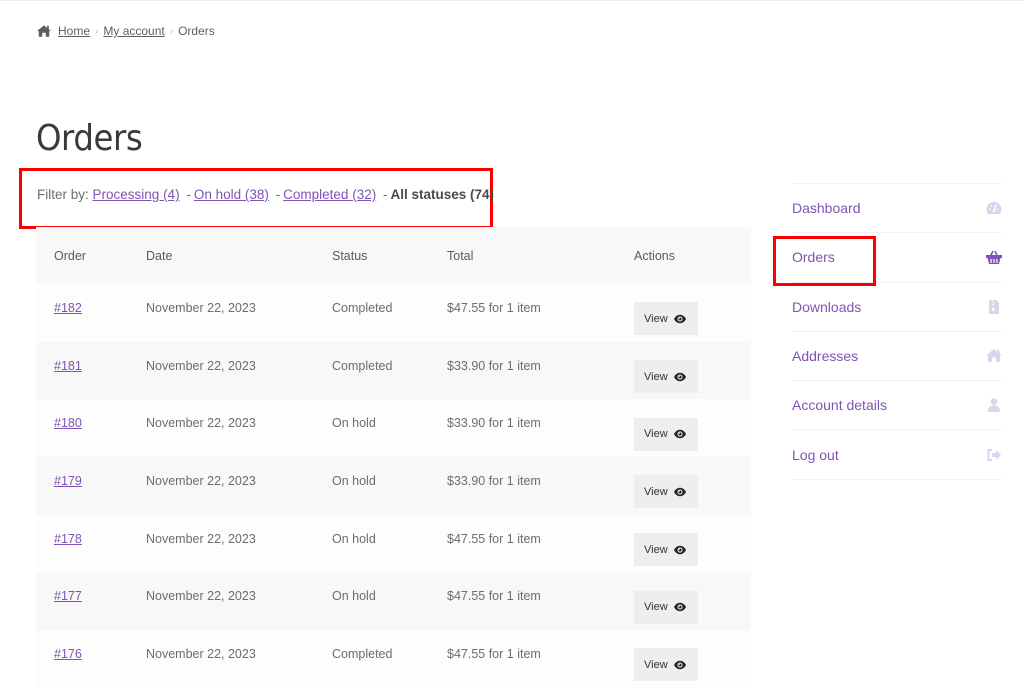 This screenshot has width=1024, height=700. I want to click on shopping-basket-icon, so click(994, 257).